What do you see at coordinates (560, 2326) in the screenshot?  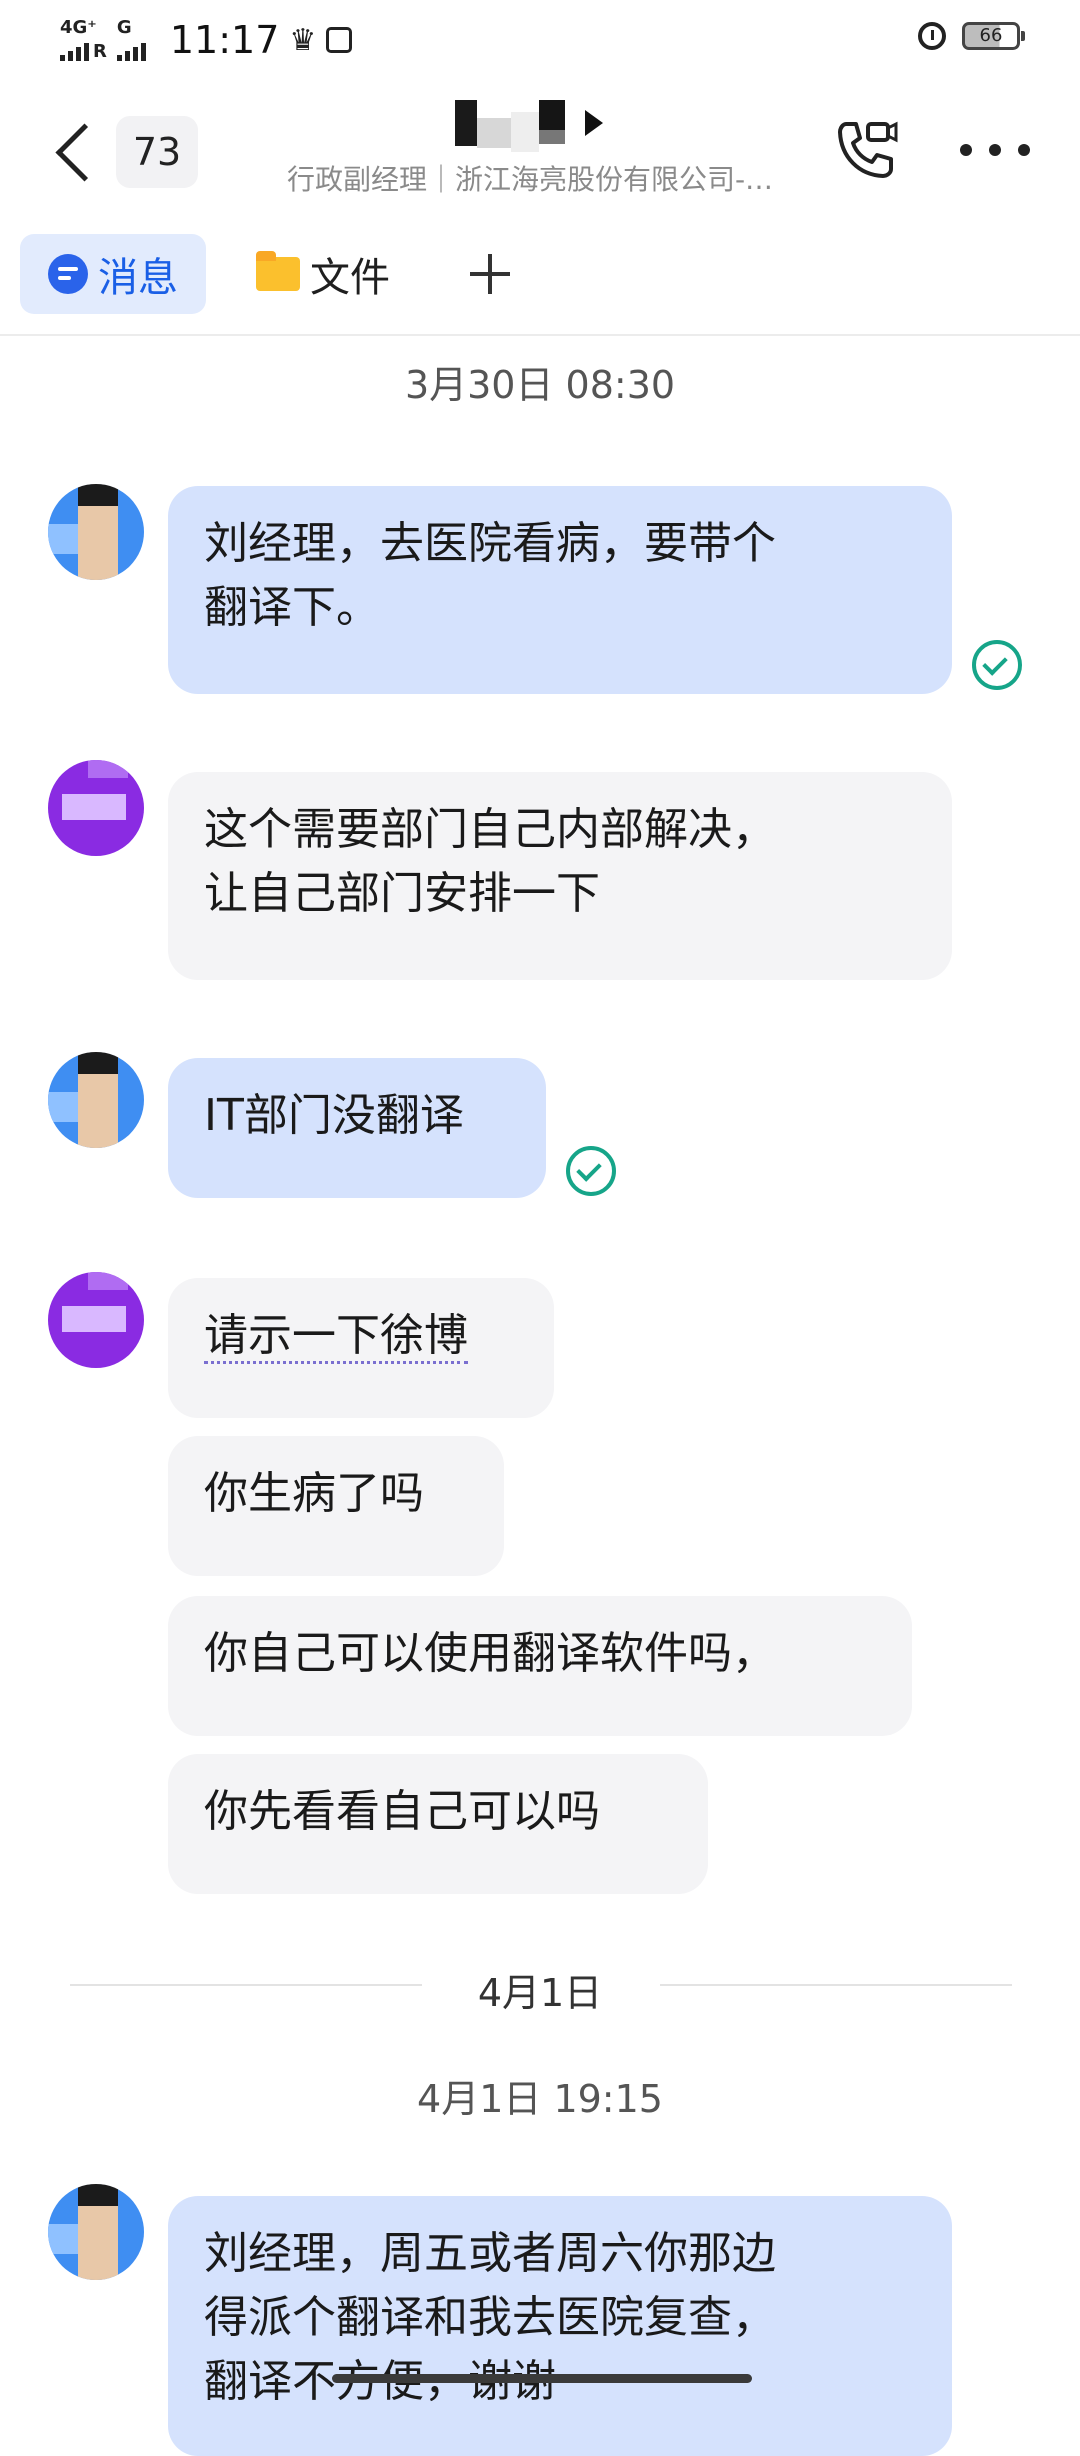 I see `message-bubble: 刘经理，周五或者周六你那边 得派个翻译和我去医院复查， 翻译不方便，谢谢` at bounding box center [560, 2326].